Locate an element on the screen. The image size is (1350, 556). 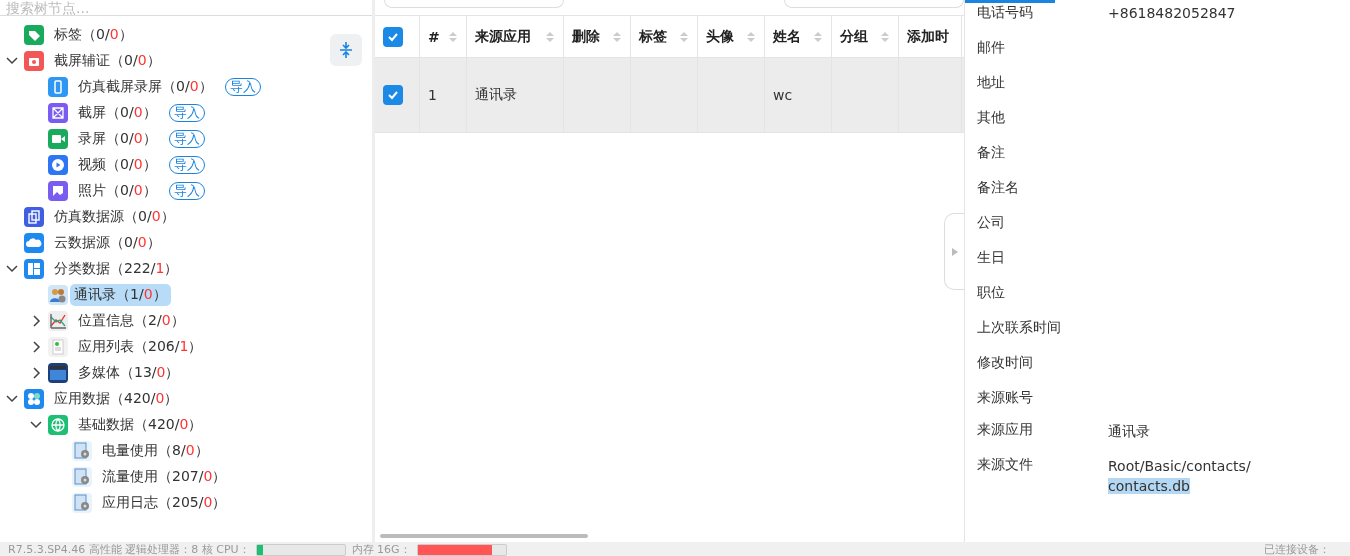
field-value: Root/Basic/contacts/ contacts.db is located at coordinates (1180, 476).